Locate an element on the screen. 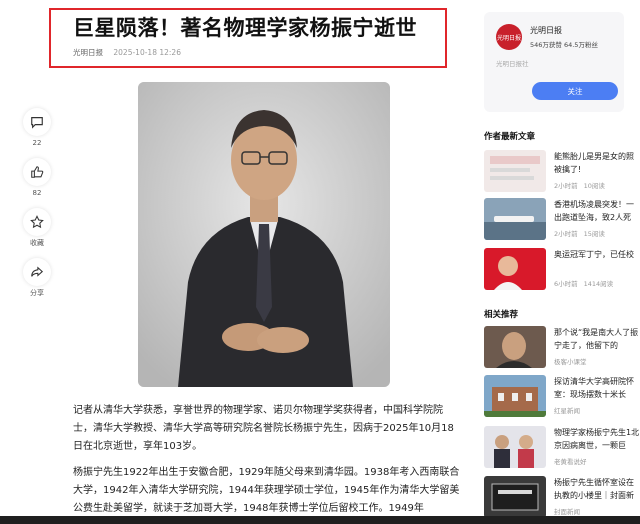 This screenshot has width=640, height=524. news-title: 香港机场凌晨突发！一出跑道坠海，致2人死 is located at coordinates (594, 211).